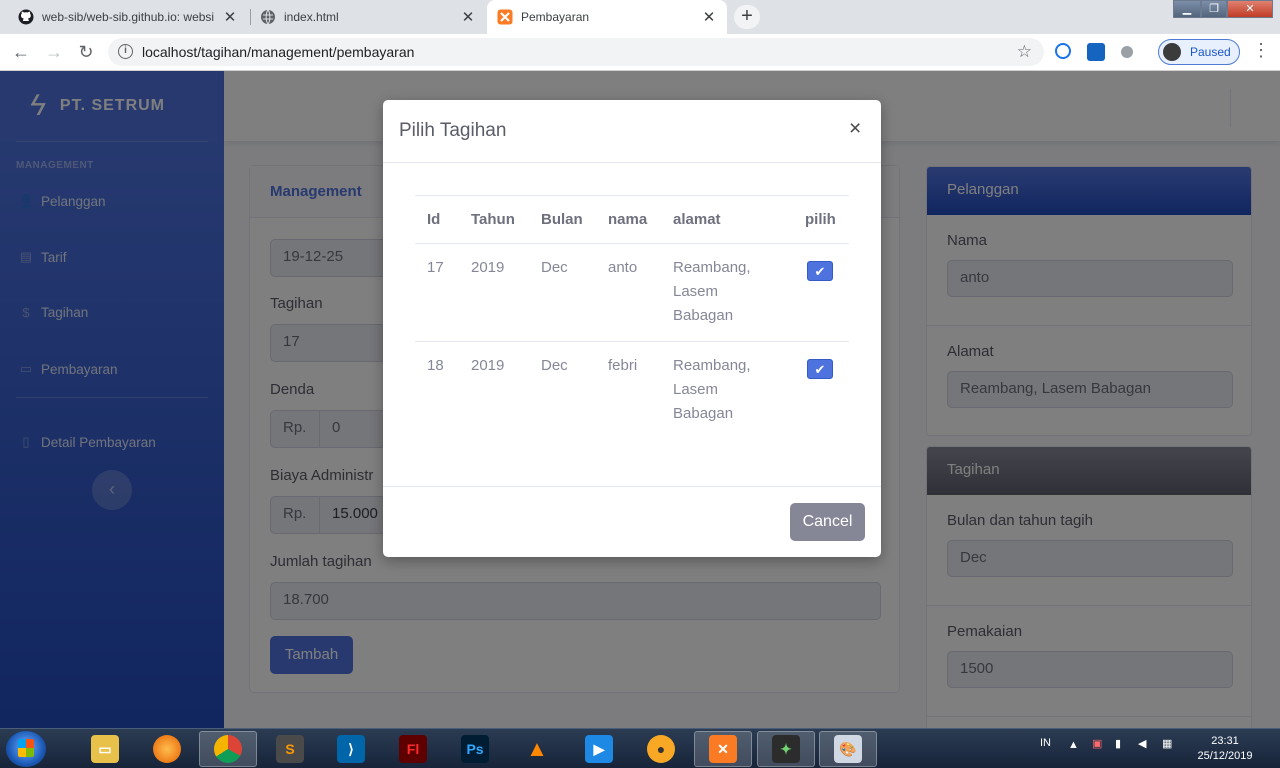 The width and height of the screenshot is (1280, 768). I want to click on paint-icon: 🎨, so click(848, 749).